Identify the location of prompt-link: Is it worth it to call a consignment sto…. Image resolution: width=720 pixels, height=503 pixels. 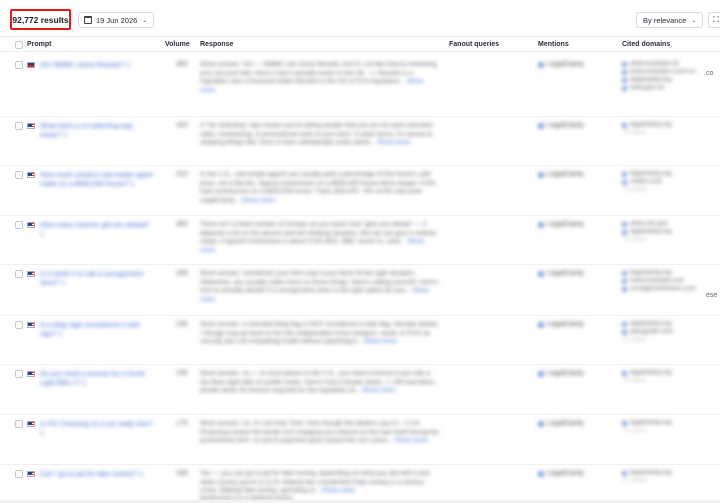
(97, 279).